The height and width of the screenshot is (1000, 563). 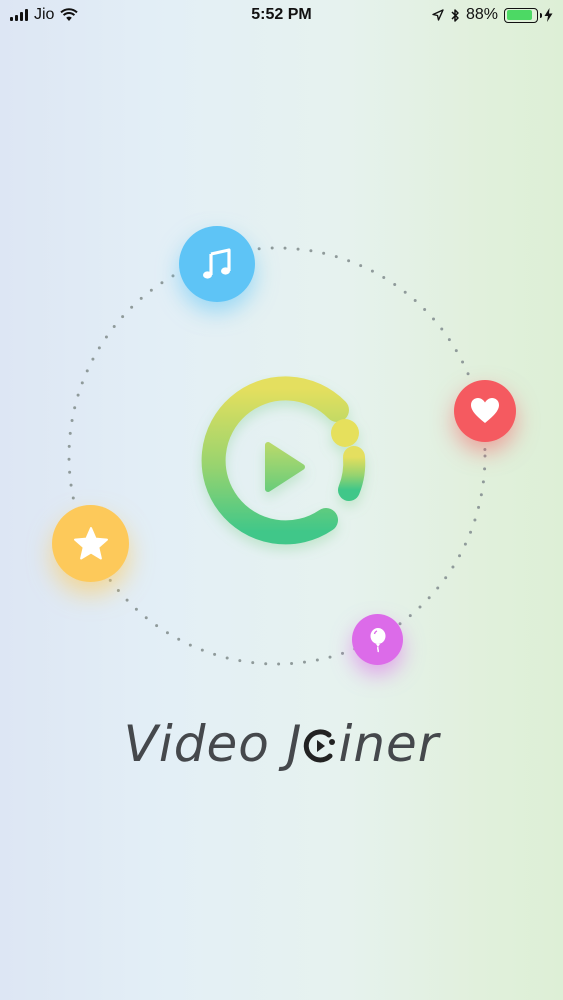 I want to click on app-title-part-1: Video J, so click(x=213, y=744).